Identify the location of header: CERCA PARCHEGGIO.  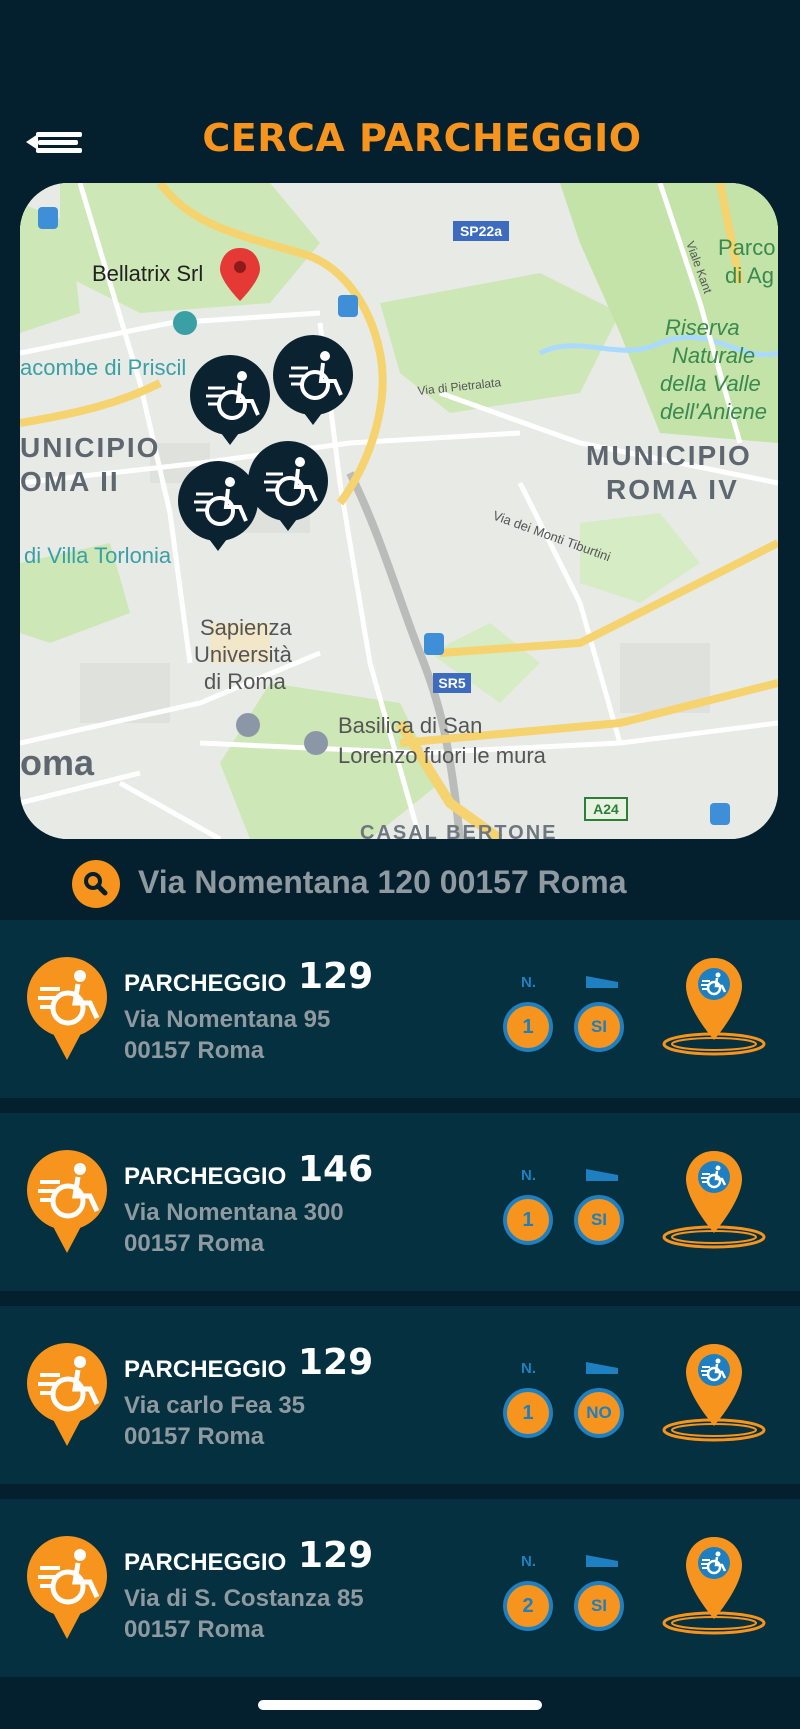
(400, 90).